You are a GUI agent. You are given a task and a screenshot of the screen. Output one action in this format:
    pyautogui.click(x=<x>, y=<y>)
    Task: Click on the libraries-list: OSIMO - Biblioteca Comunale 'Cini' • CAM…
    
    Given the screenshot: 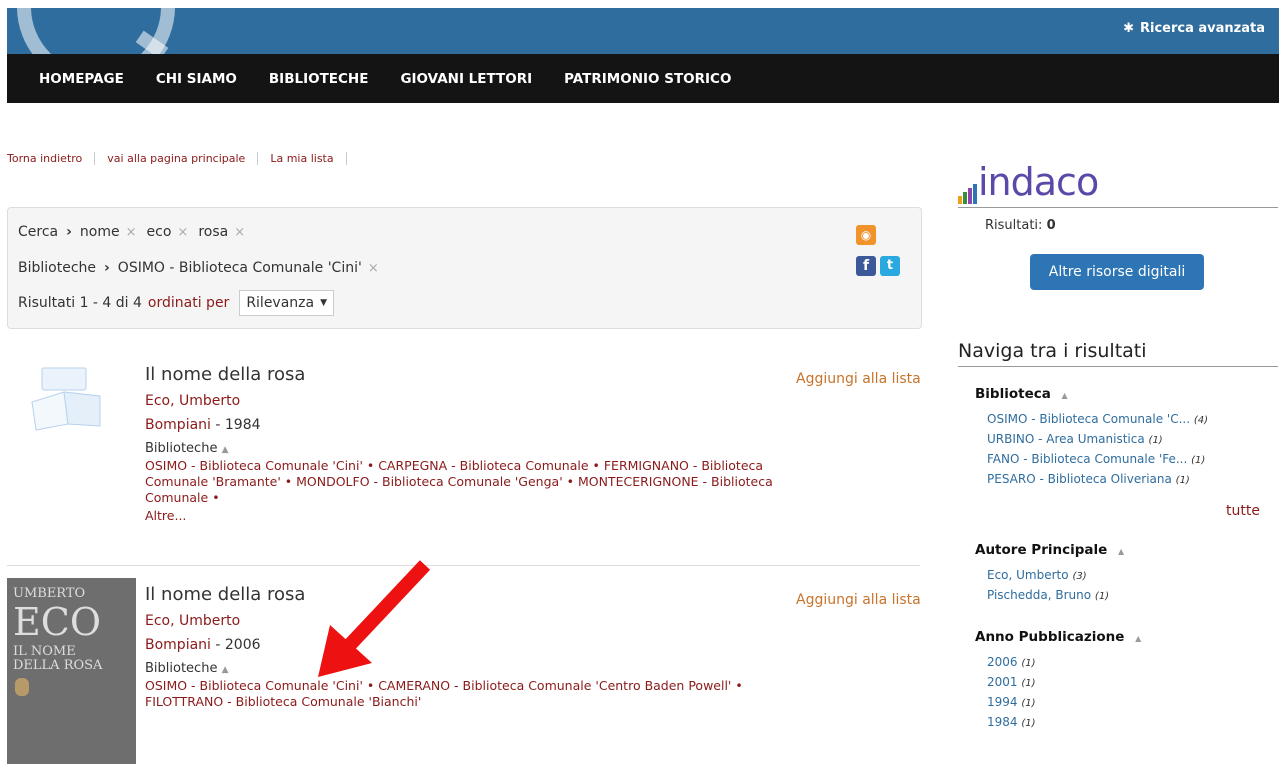 What is the action you would take?
    pyautogui.click(x=470, y=694)
    